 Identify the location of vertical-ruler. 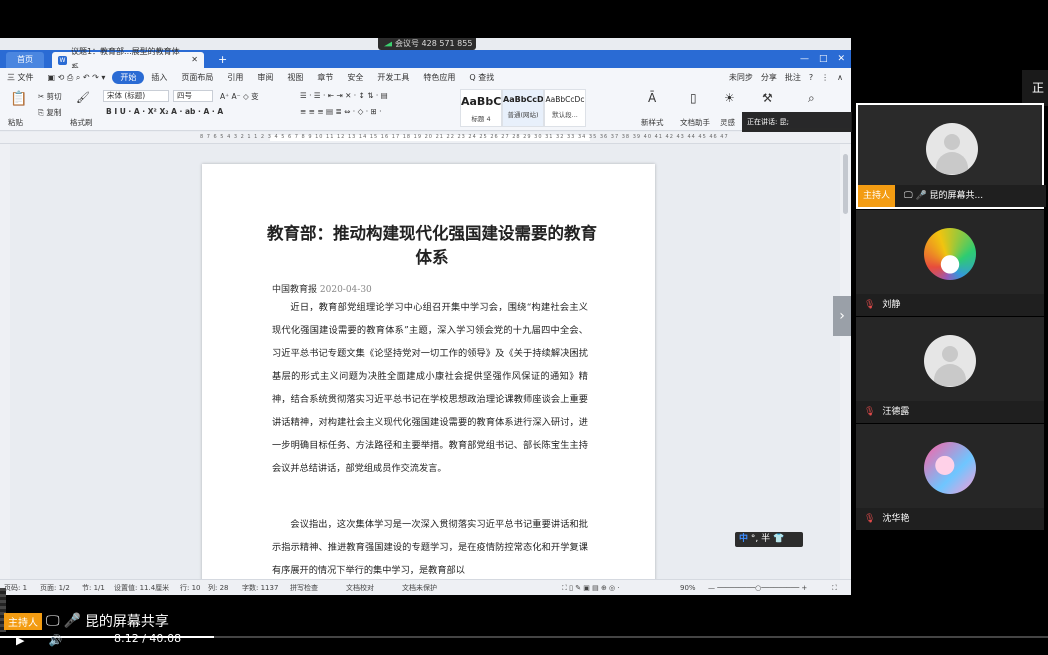
(5, 362).